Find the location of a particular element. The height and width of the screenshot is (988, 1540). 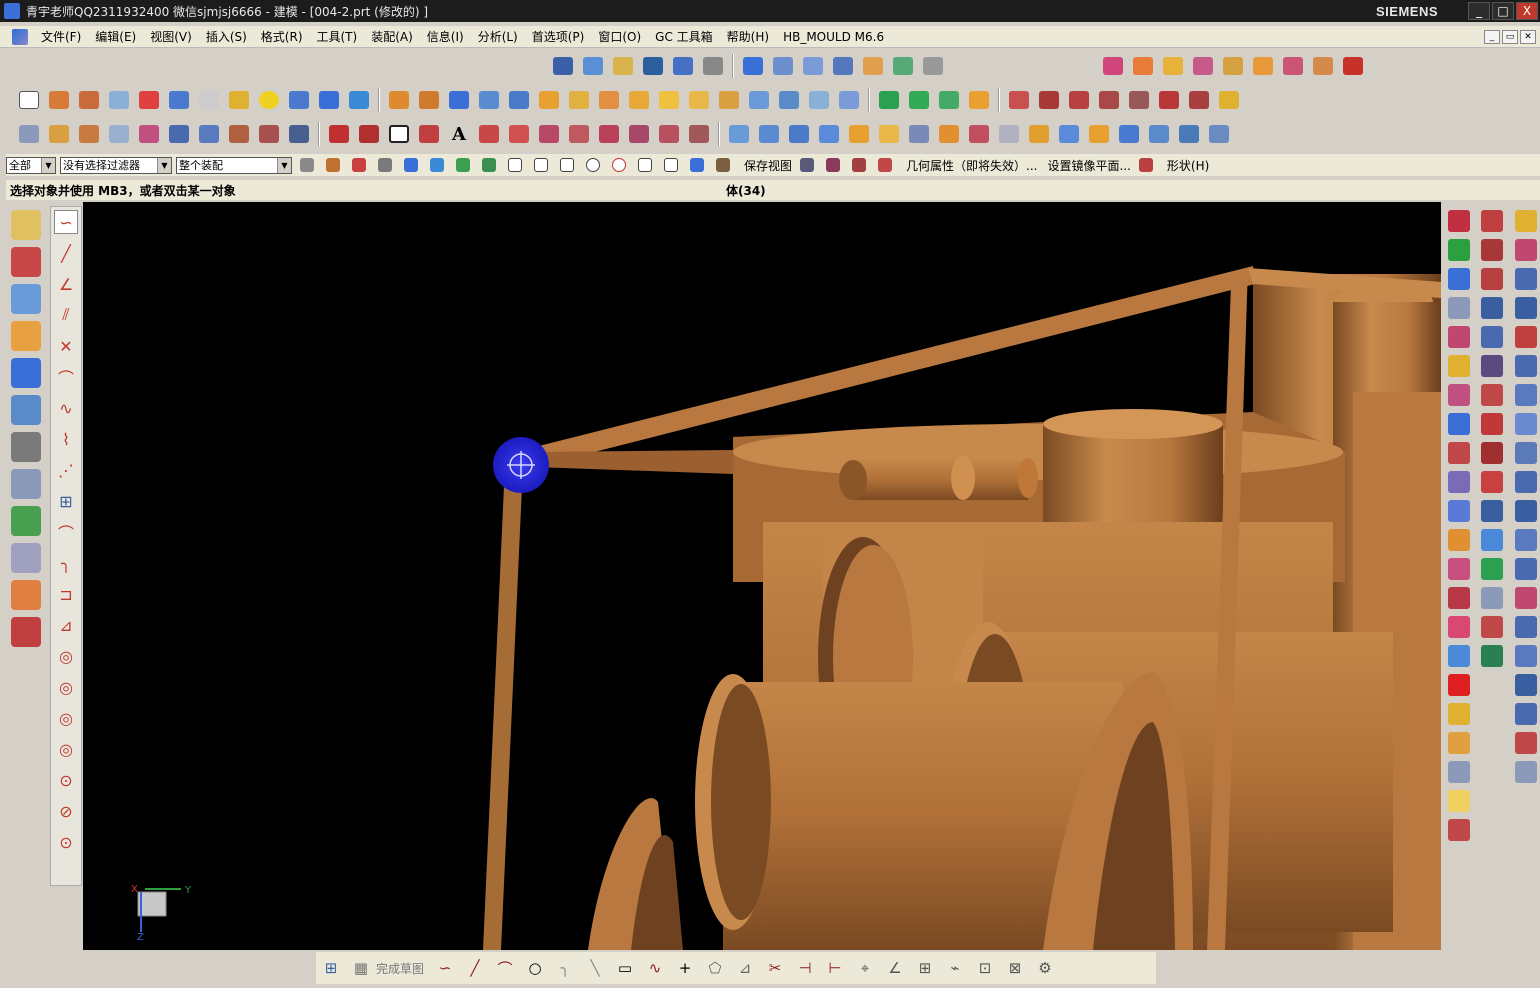

arc-icon is located at coordinates (369, 134).